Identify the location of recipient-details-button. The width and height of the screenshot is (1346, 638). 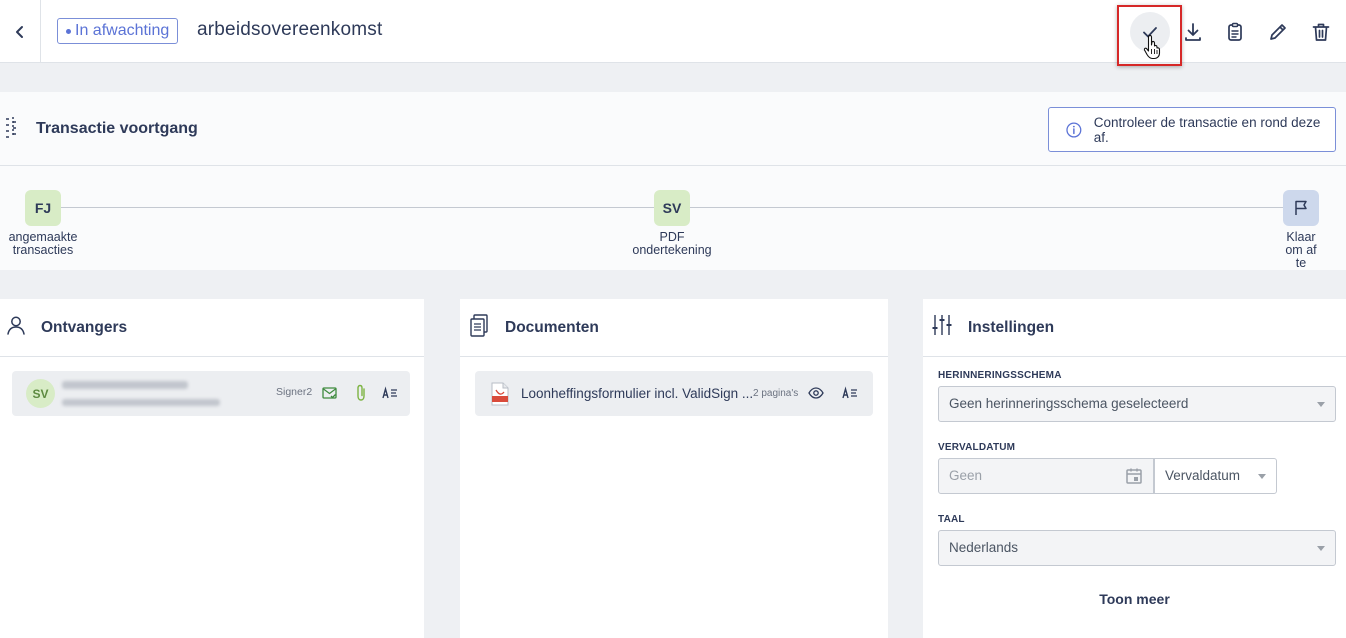
(390, 393).